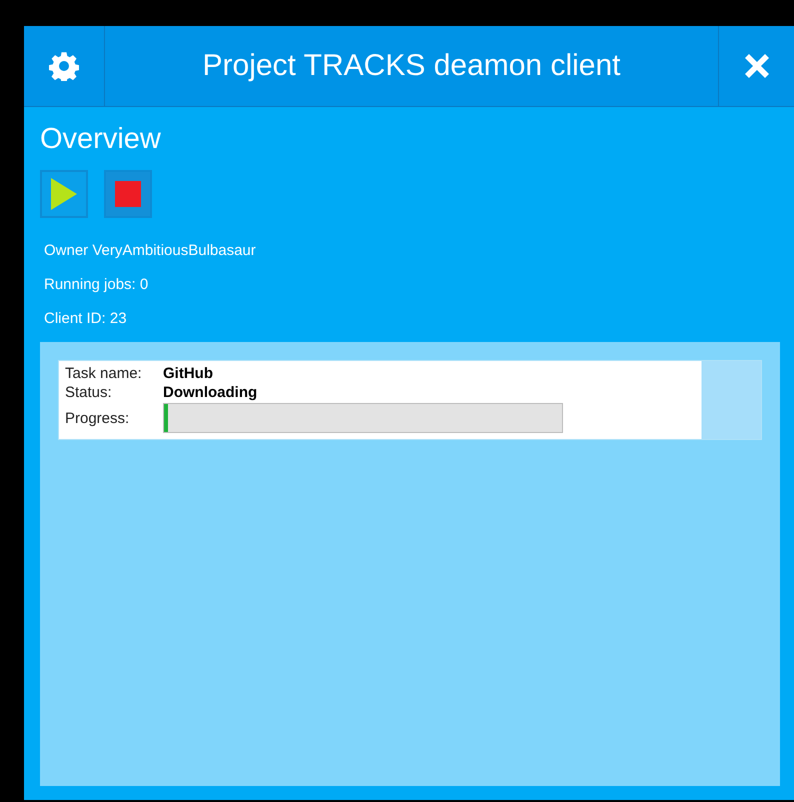  I want to click on play-icon, so click(64, 194).